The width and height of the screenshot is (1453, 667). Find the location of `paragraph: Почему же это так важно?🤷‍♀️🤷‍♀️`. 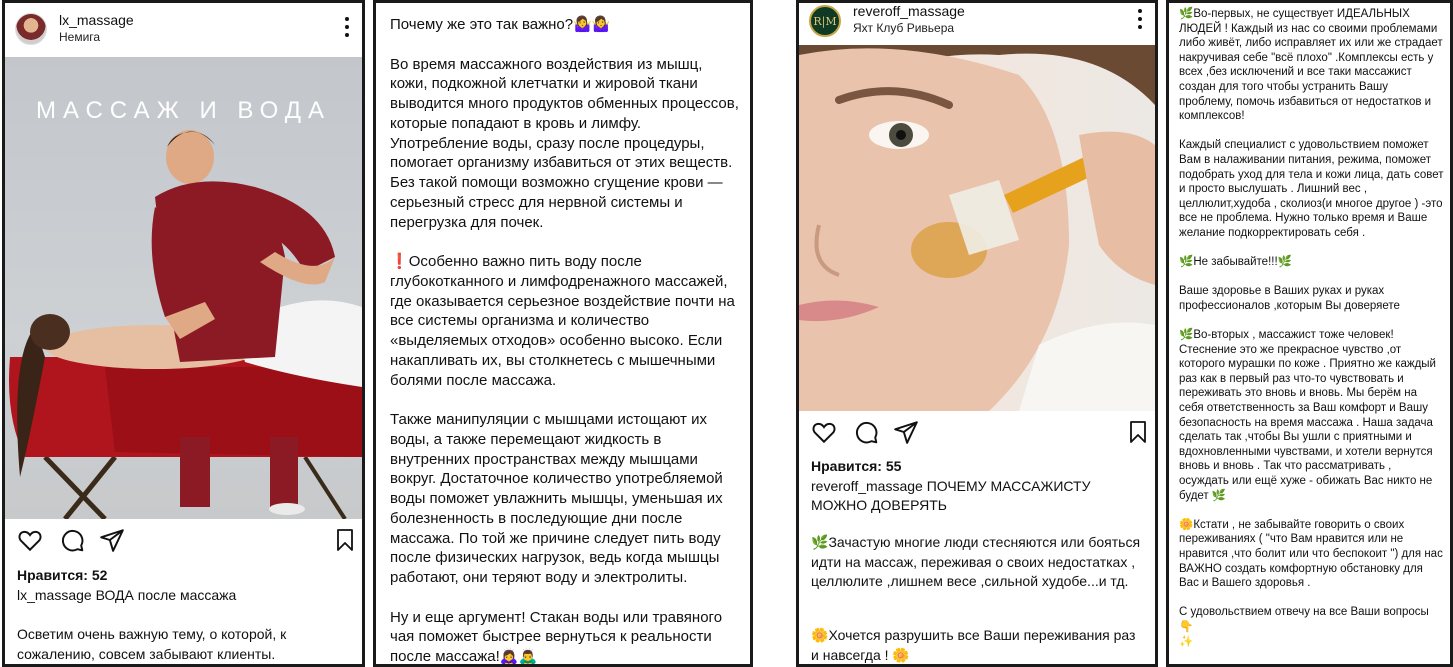

paragraph: Почему же это так важно?🤷‍♀️🤷‍♀️ is located at coordinates (500, 24).